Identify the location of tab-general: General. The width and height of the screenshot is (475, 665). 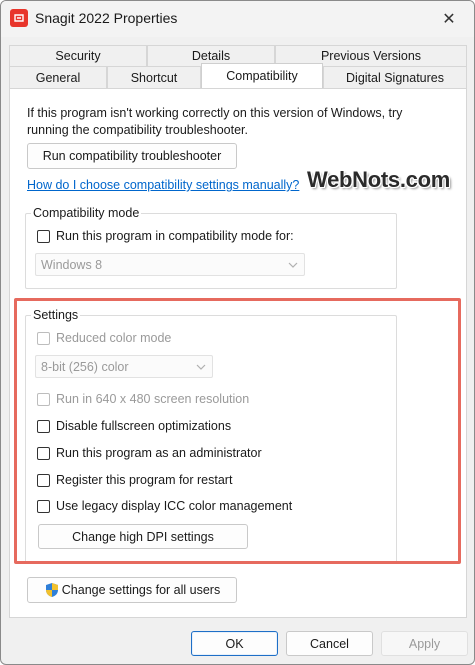
(58, 77).